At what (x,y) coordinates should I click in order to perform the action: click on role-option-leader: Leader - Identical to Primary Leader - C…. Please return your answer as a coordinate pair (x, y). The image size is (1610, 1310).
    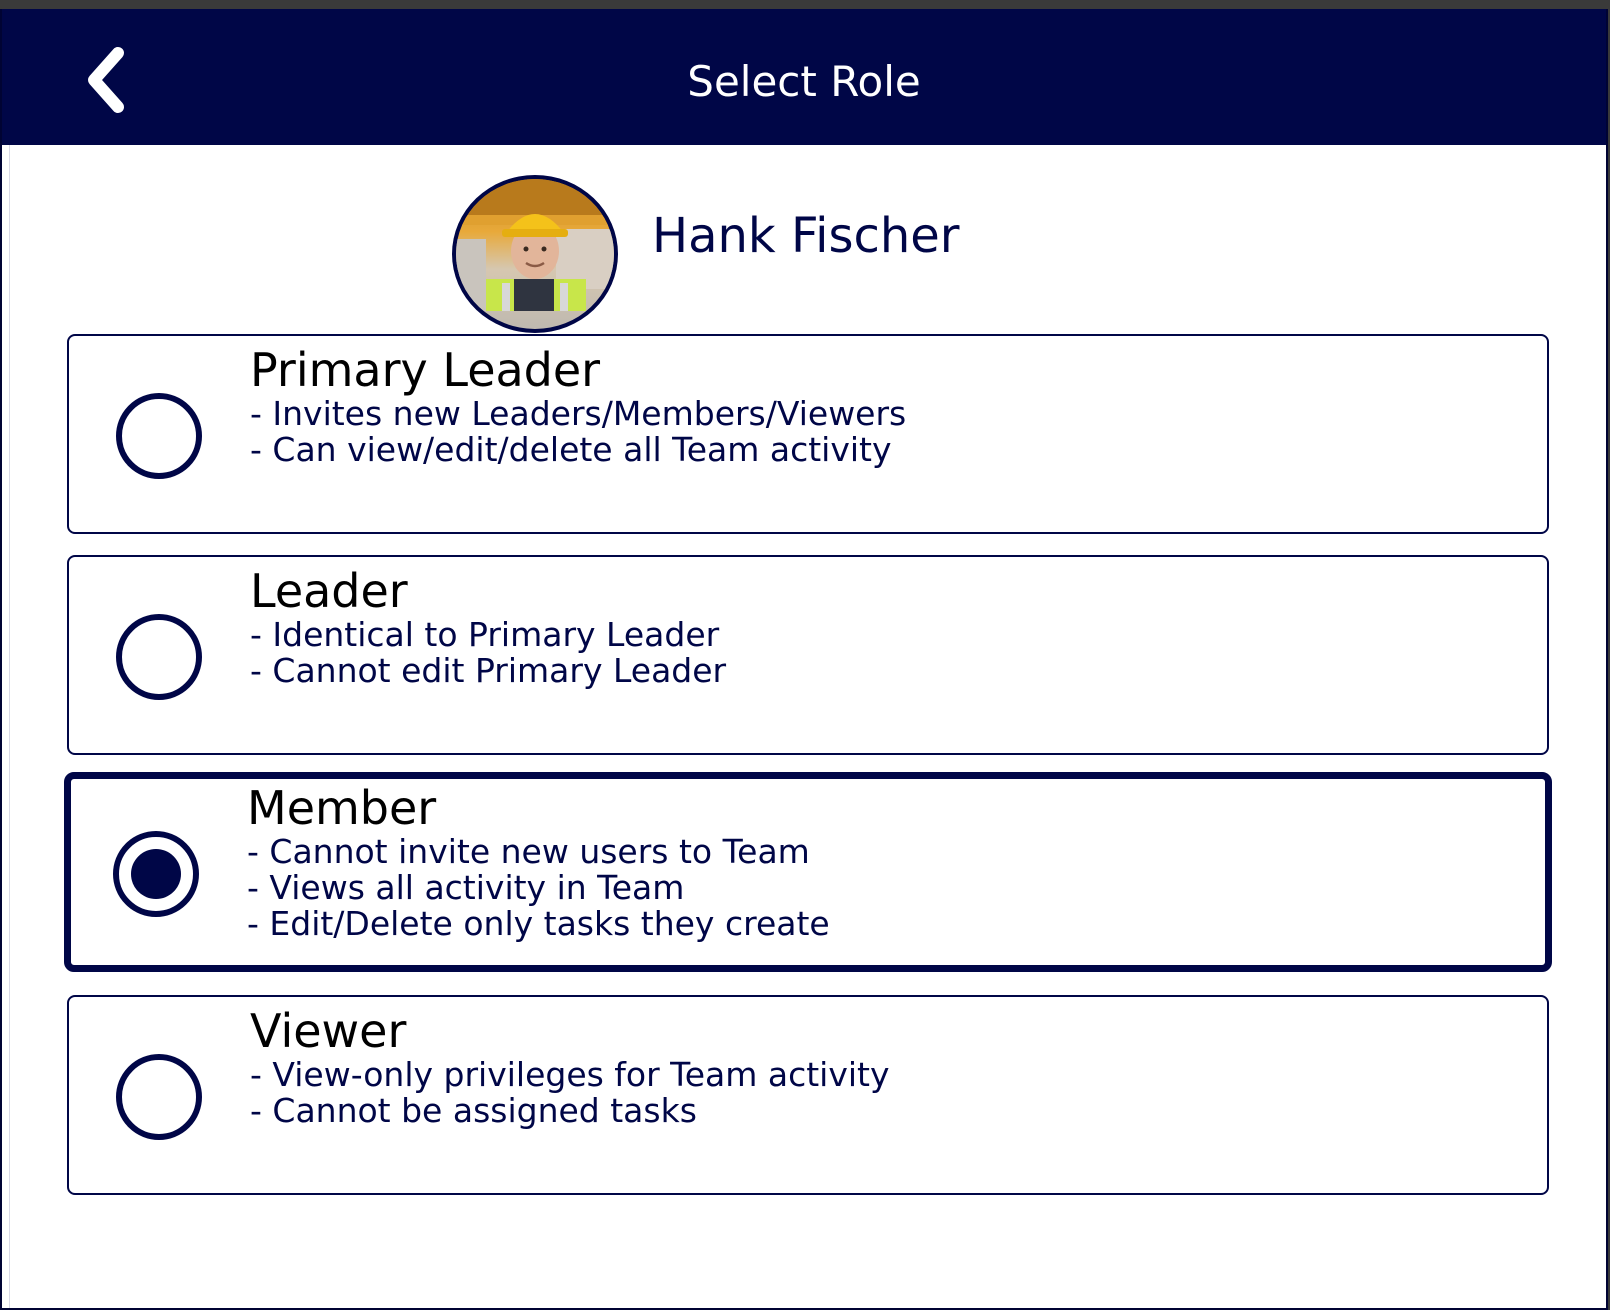
    Looking at the image, I should click on (808, 655).